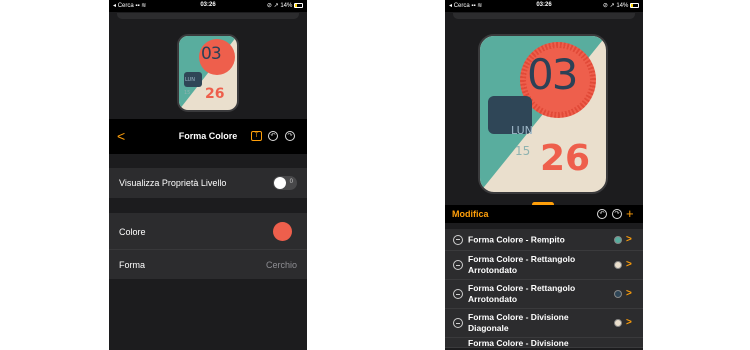 The height and width of the screenshot is (350, 750). What do you see at coordinates (208, 231) in the screenshot?
I see `color-row: Colore` at bounding box center [208, 231].